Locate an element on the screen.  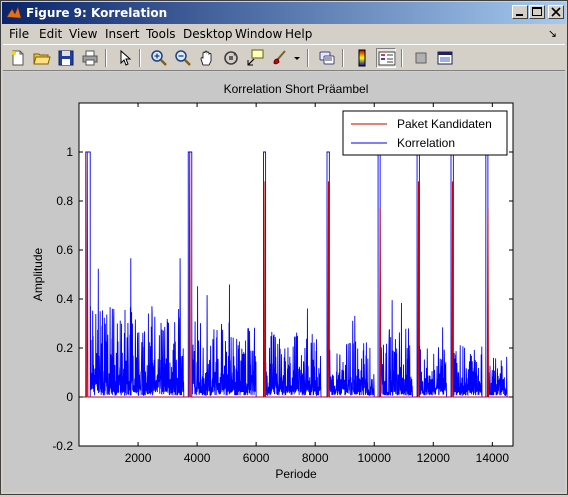
print-icon is located at coordinates (90, 58).